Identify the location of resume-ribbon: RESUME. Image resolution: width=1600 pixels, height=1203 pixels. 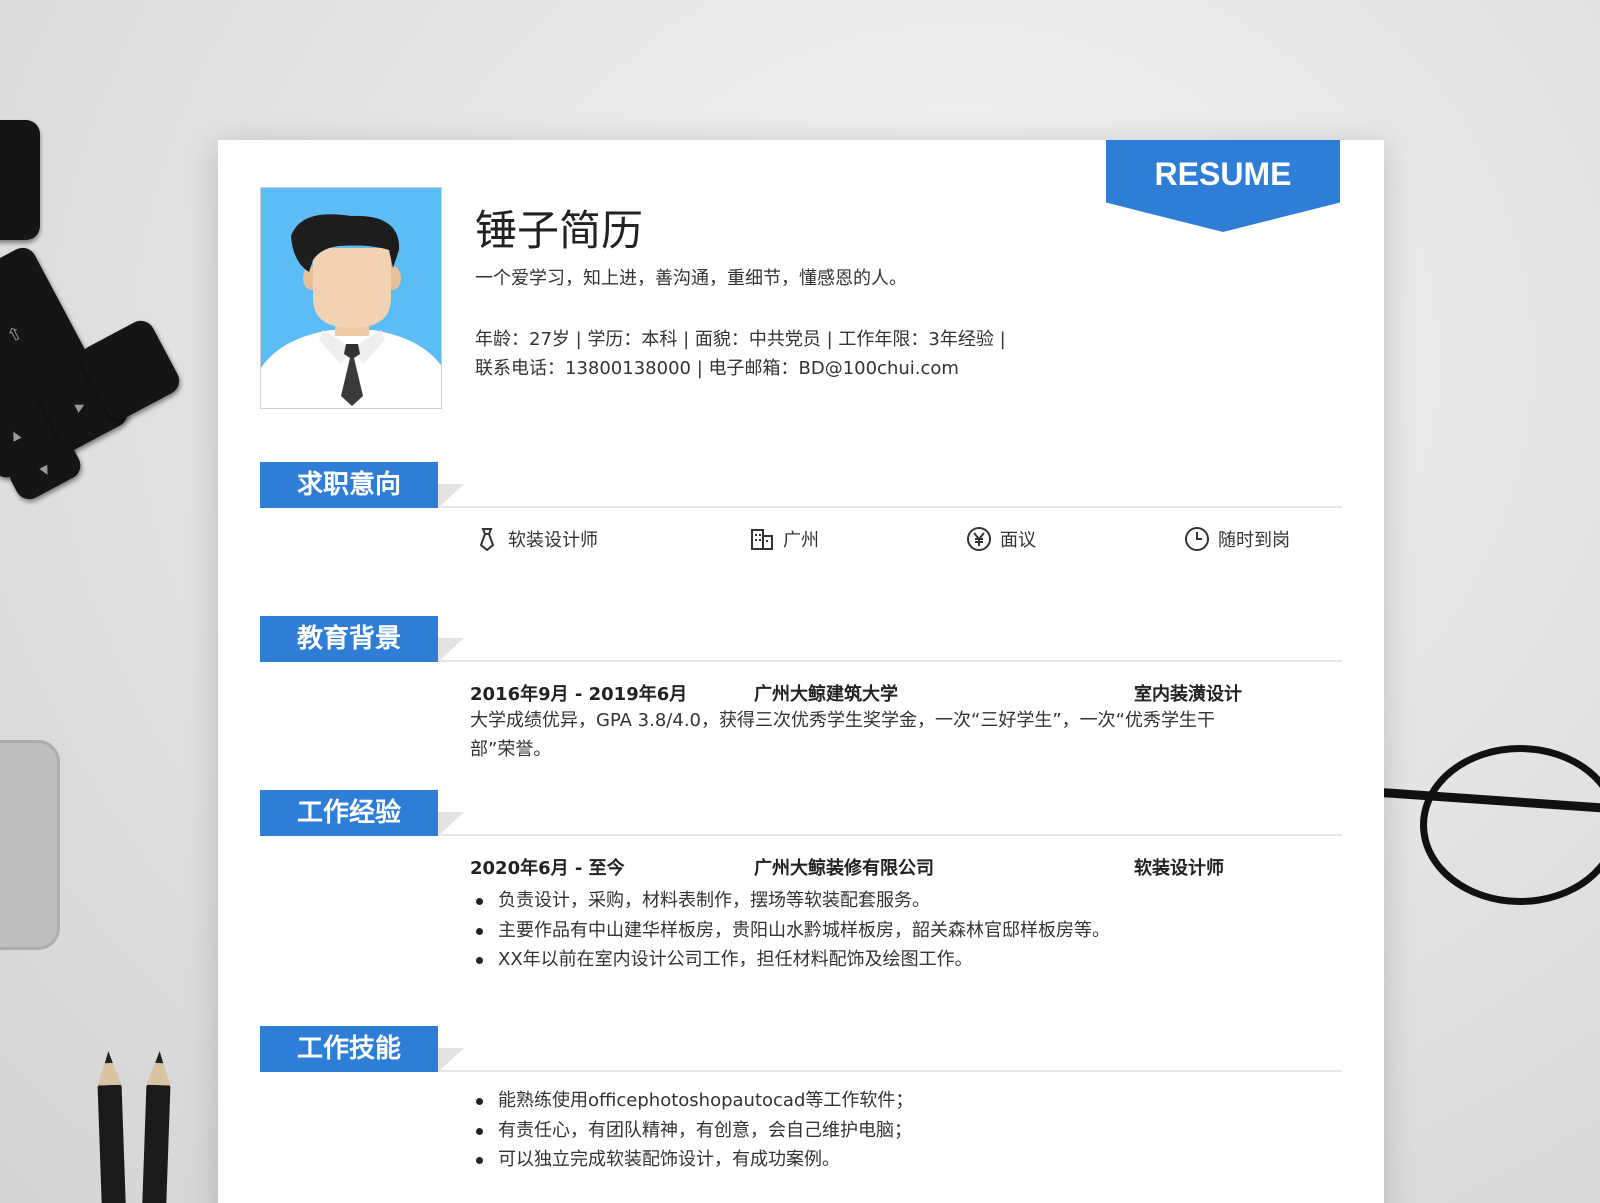
(1223, 186).